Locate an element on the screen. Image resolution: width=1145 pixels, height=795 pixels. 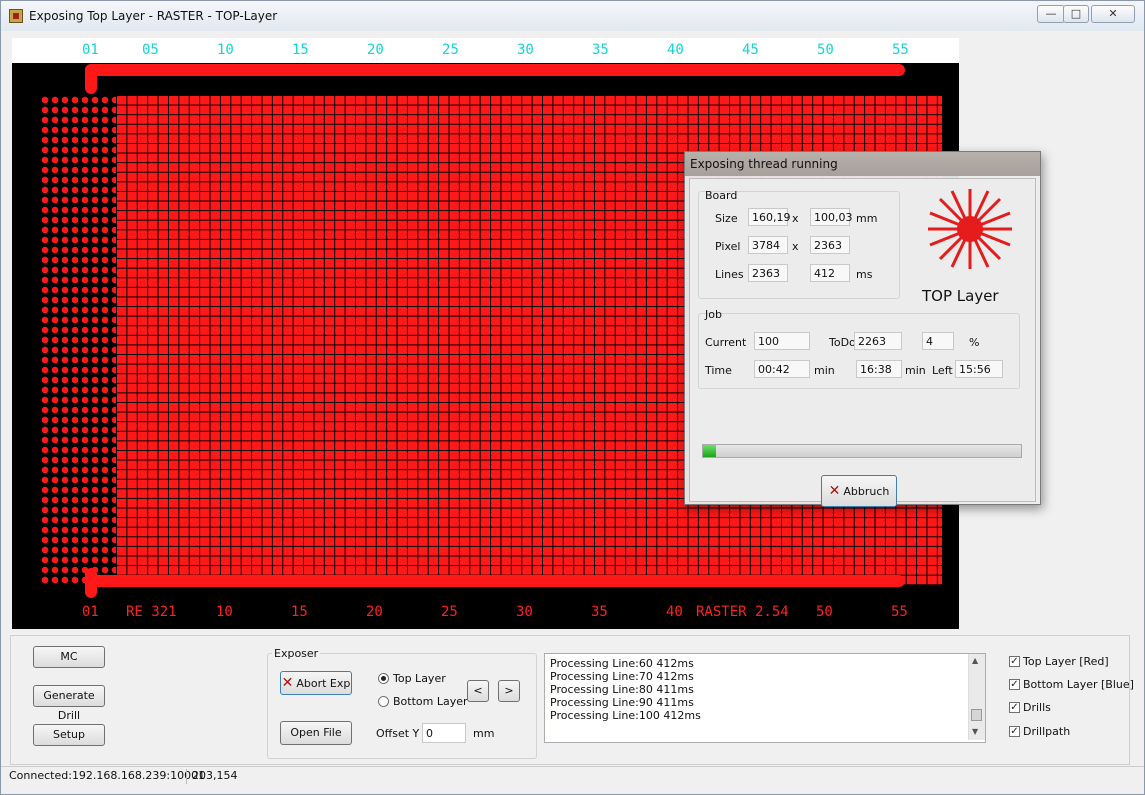
todo-field: 2263 is located at coordinates (878, 341).